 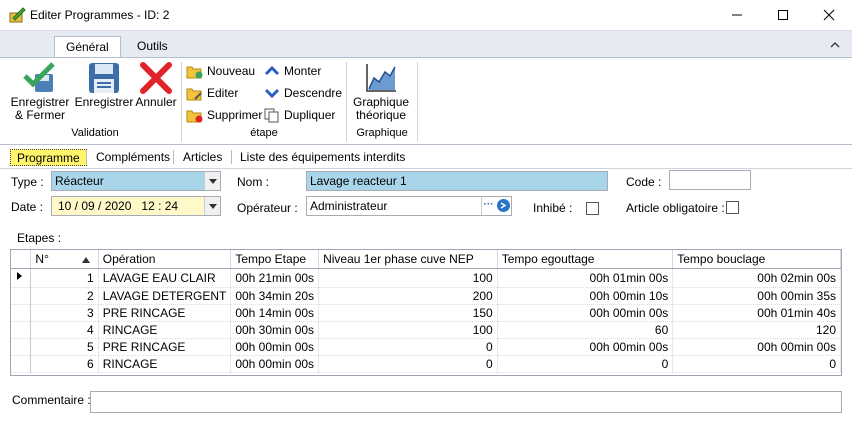 I want to click on new-button: Nouveau, so click(x=220, y=71).